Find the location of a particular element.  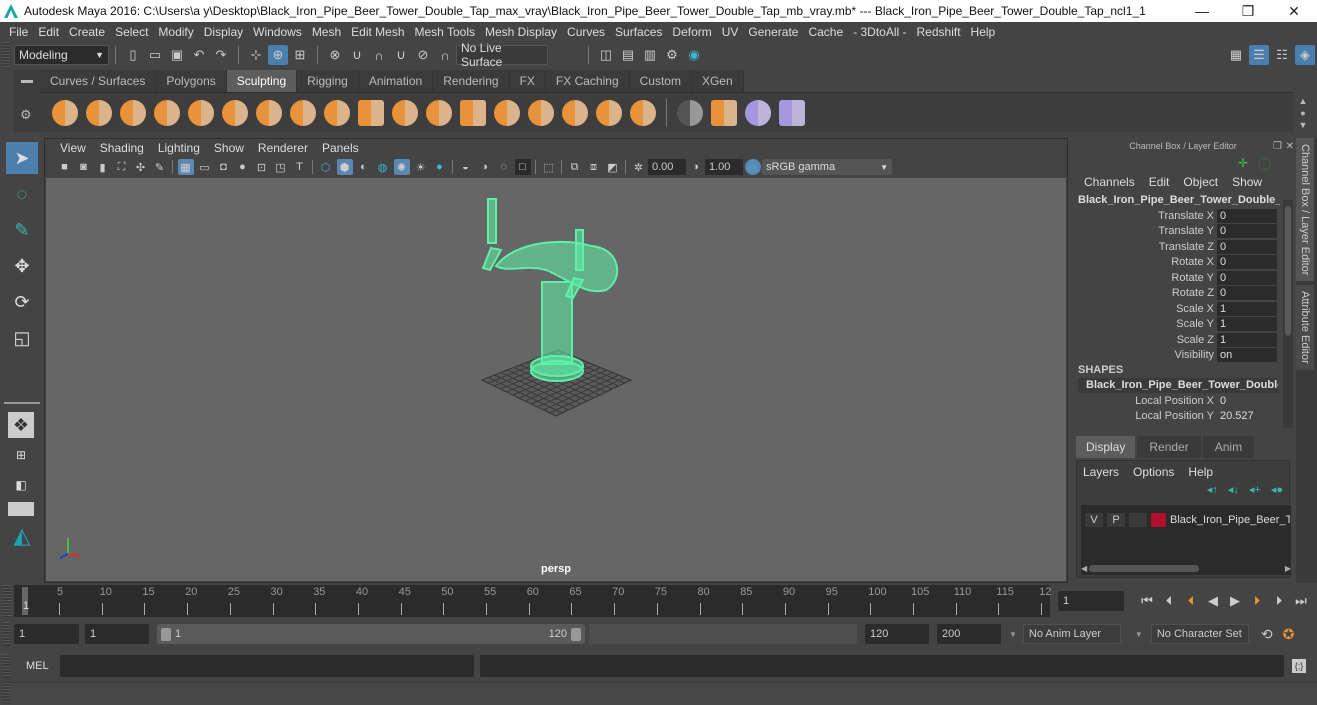

cb-attribute-row: Translate Y0 is located at coordinates (1183, 232).